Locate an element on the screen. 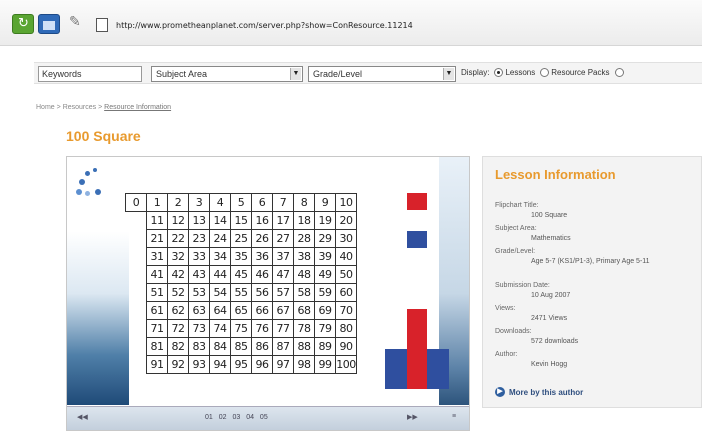  red-square is located at coordinates (417, 201).